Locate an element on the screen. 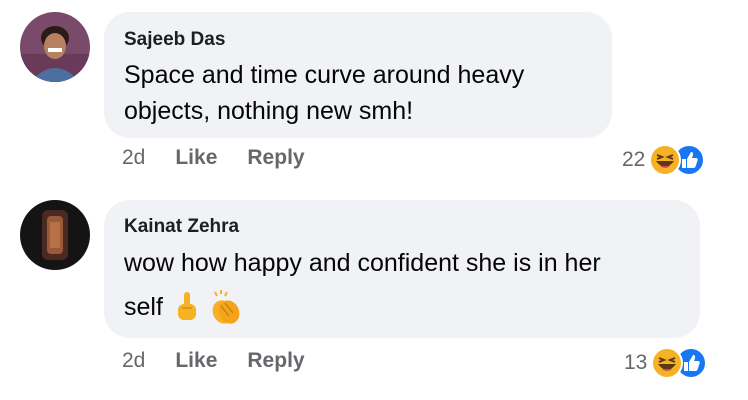  comment-text-word: self is located at coordinates (143, 307).